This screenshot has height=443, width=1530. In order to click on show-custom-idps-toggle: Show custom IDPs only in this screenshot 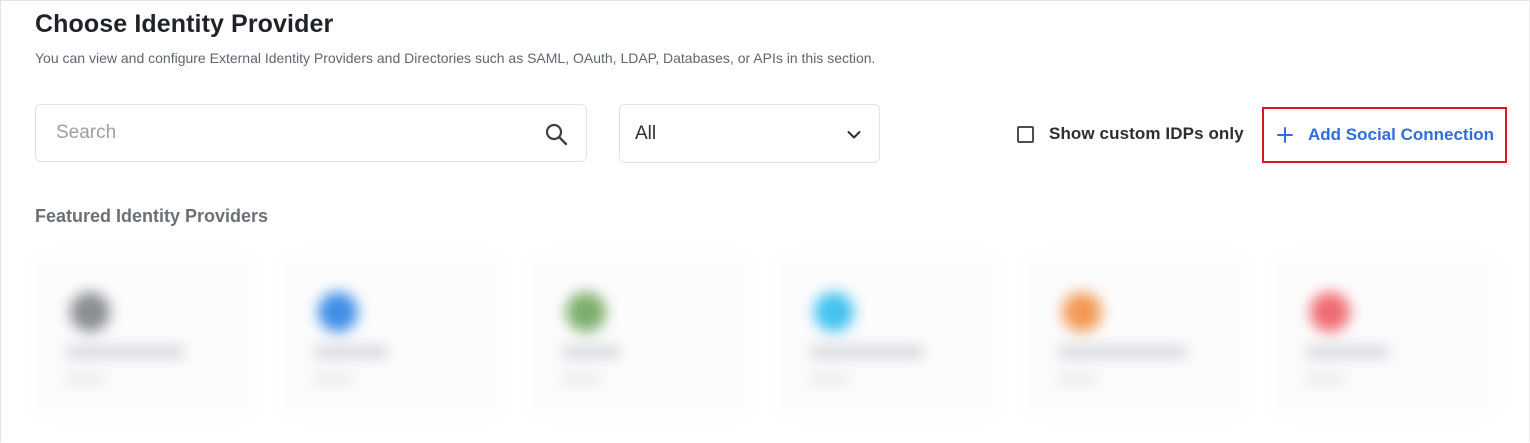, I will do `click(1130, 134)`.